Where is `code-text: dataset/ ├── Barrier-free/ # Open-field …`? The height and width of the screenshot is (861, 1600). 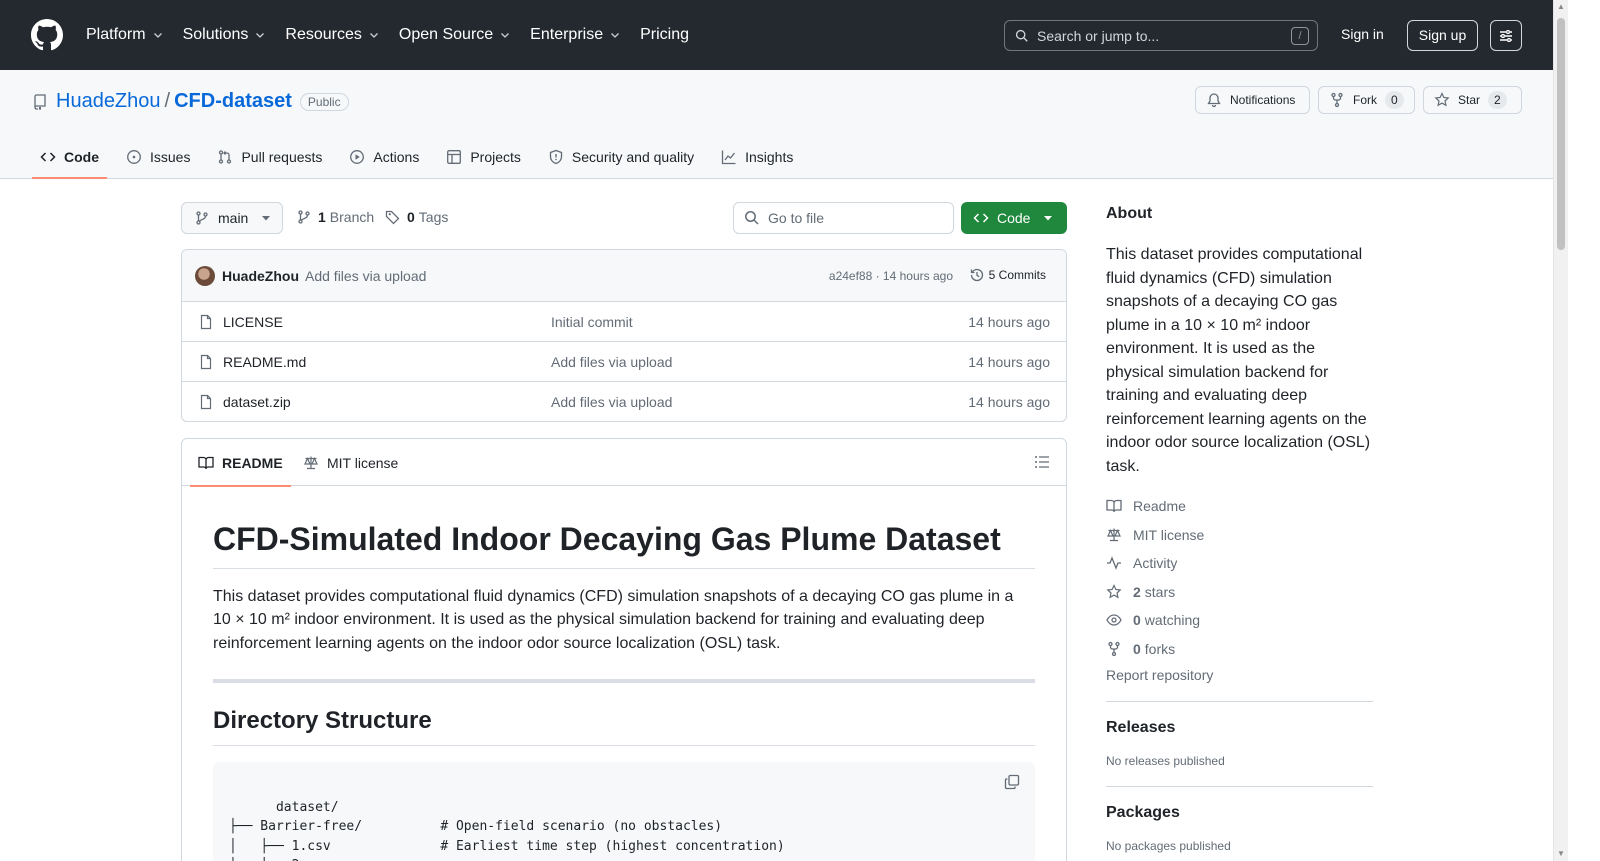 code-text: dataset/ ├── Barrier-free/ # Open-field … is located at coordinates (507, 830).